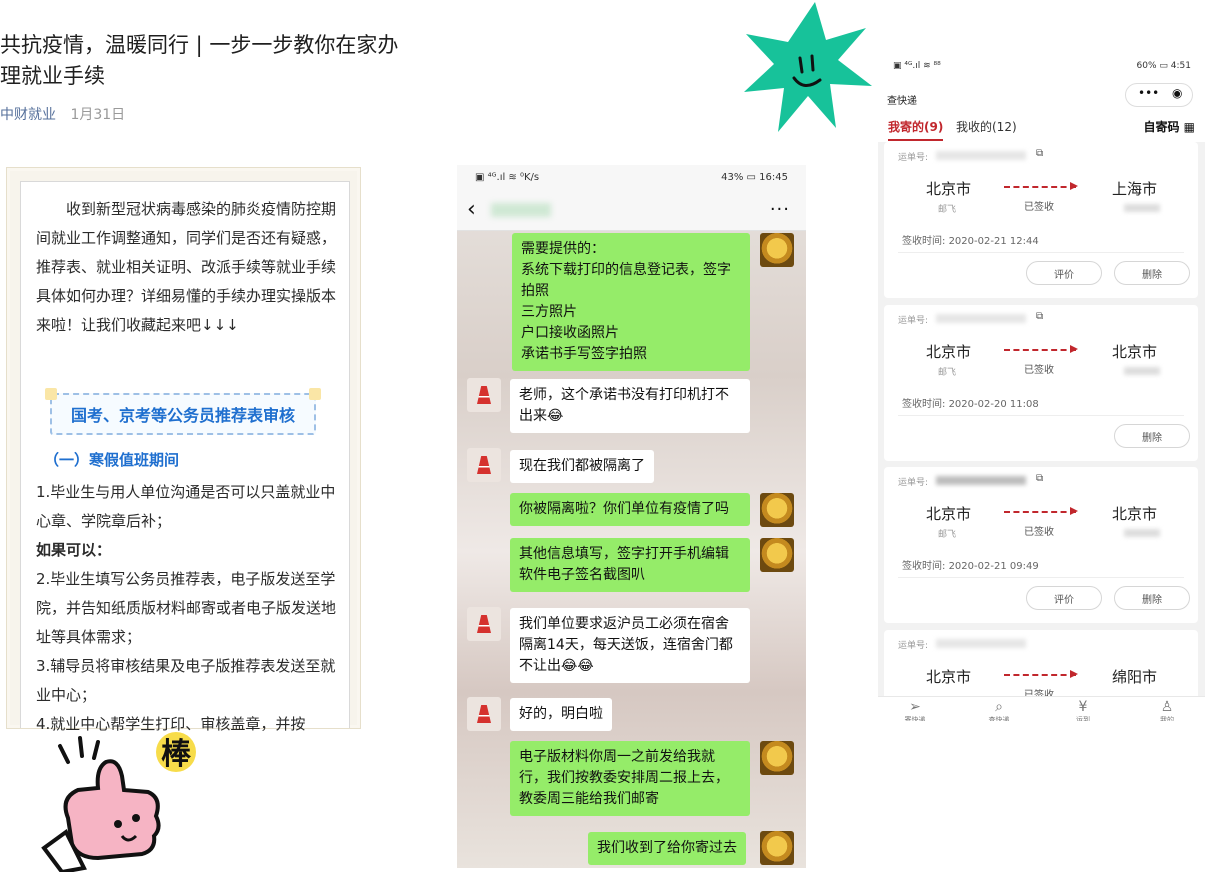 The width and height of the screenshot is (1210, 872). I want to click on message-bubble-received: 老师，这个承诺书没有打印机打不出来😂, so click(630, 406).